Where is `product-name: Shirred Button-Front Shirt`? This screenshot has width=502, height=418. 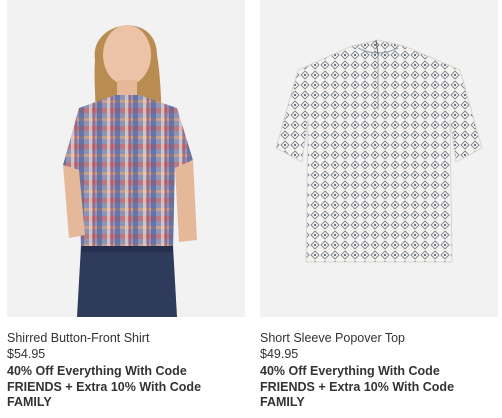 product-name: Shirred Button-Front Shirt is located at coordinates (126, 338).